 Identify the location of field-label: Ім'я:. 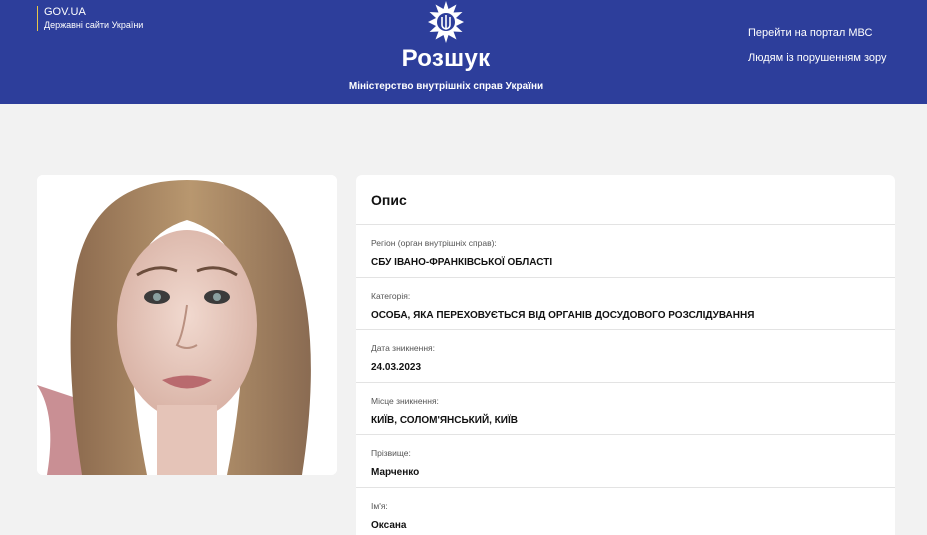
(379, 505).